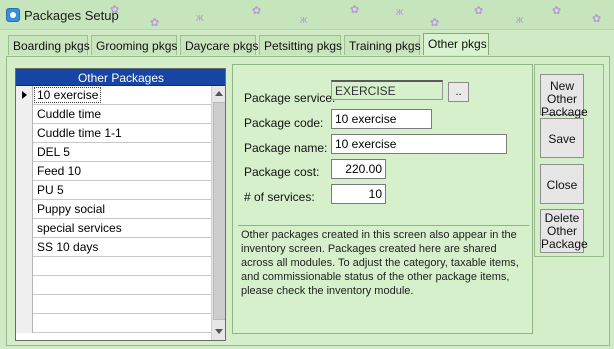 The image size is (614, 349). What do you see at coordinates (219, 93) in the screenshot?
I see `scroll-up-arrow-icon` at bounding box center [219, 93].